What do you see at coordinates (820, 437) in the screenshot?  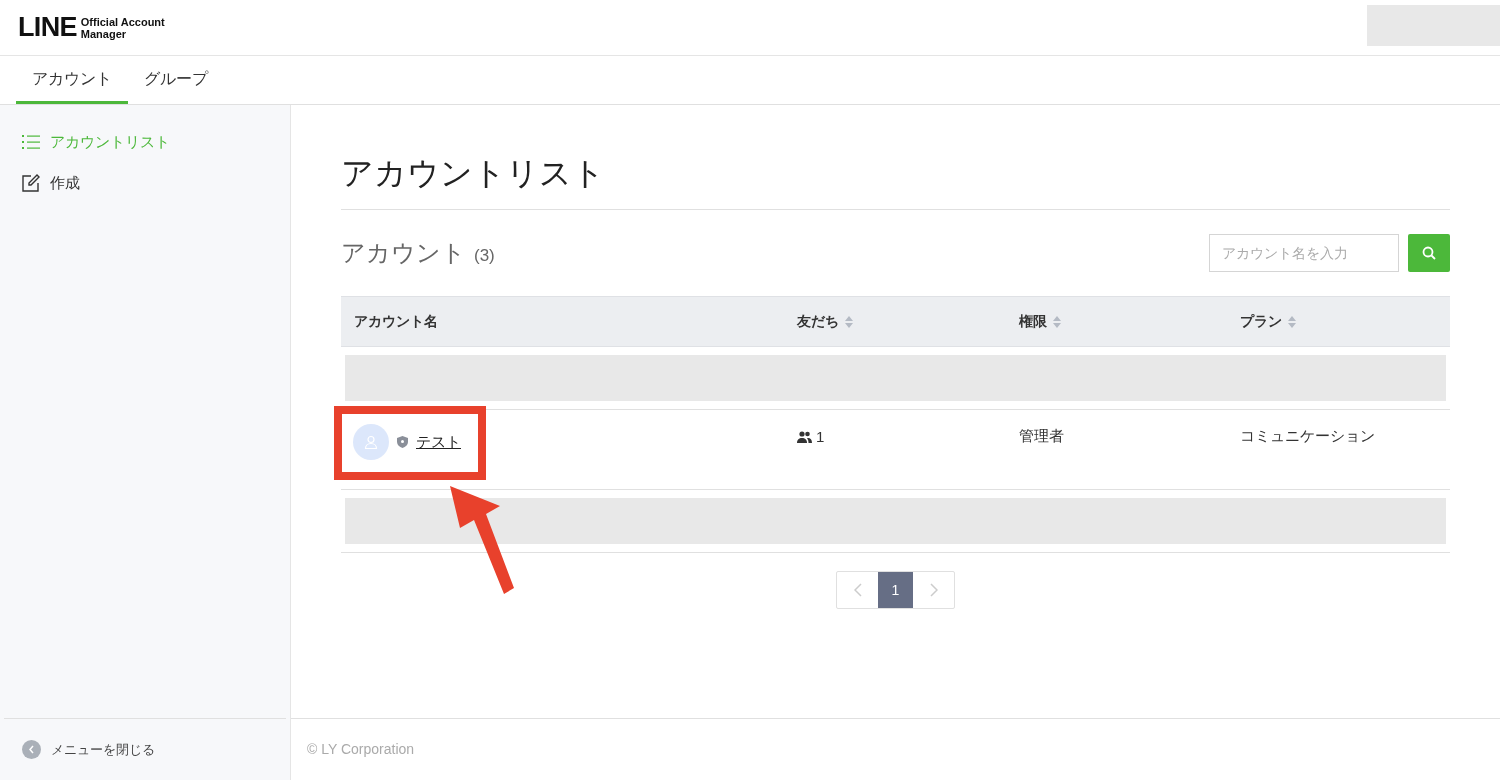 I see `friends-count: 1` at bounding box center [820, 437].